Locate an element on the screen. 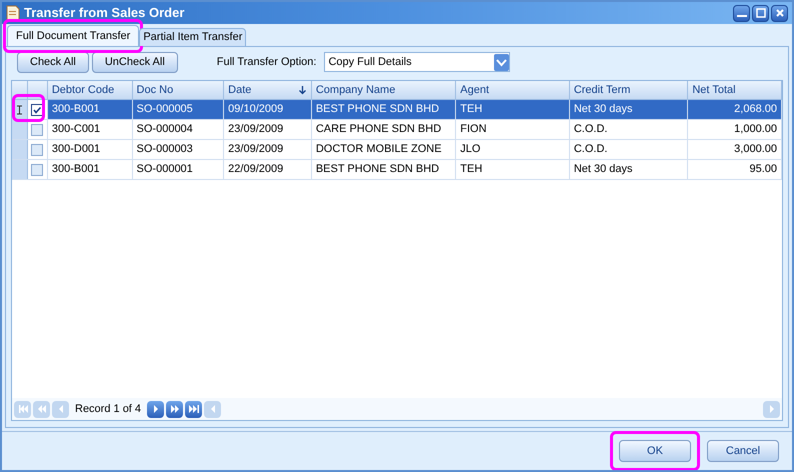 This screenshot has width=794, height=472. column-header: Net Total is located at coordinates (735, 90).